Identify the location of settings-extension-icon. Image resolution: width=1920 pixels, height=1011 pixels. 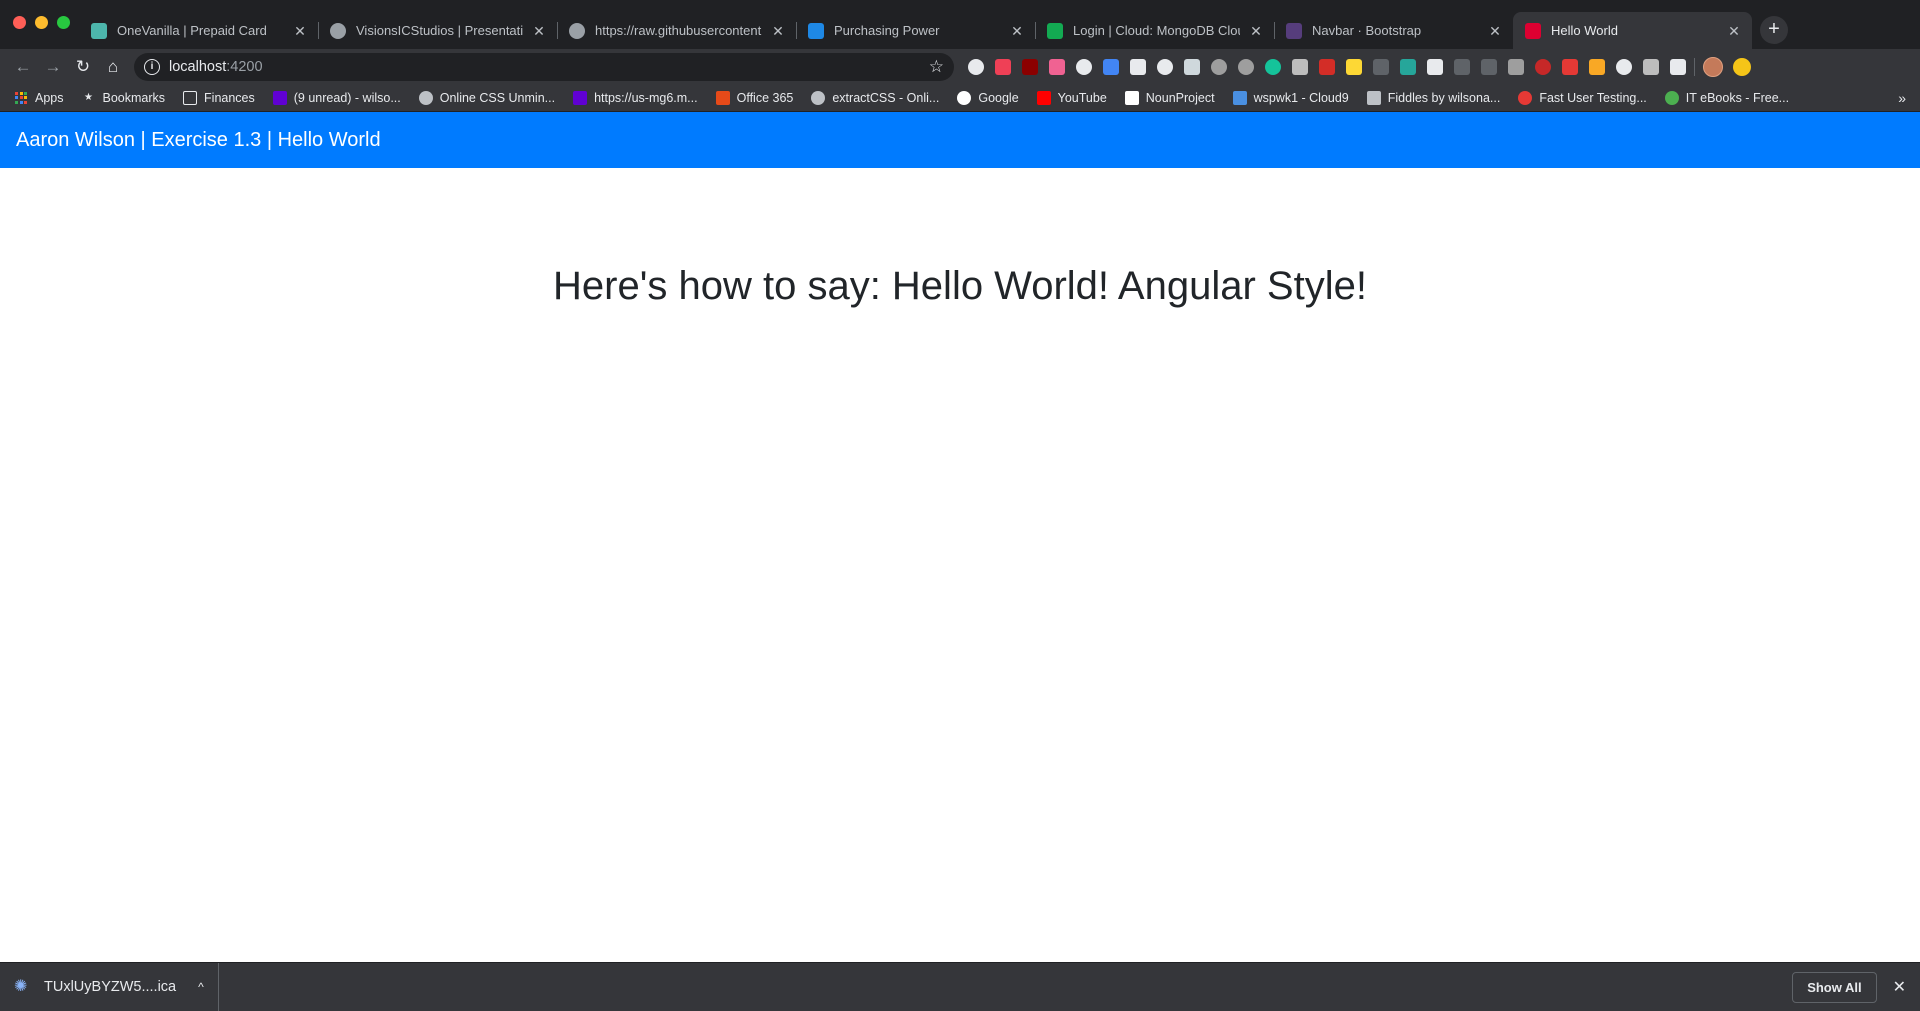
(1246, 66).